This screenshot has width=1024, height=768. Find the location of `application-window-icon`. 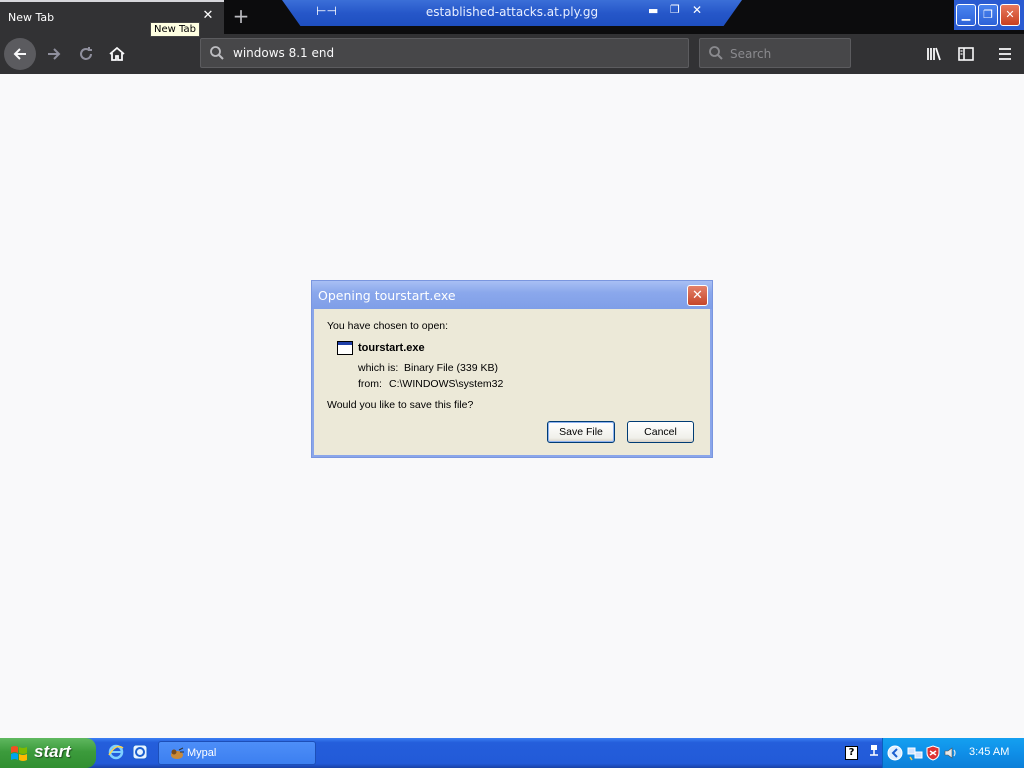

application-window-icon is located at coordinates (345, 348).